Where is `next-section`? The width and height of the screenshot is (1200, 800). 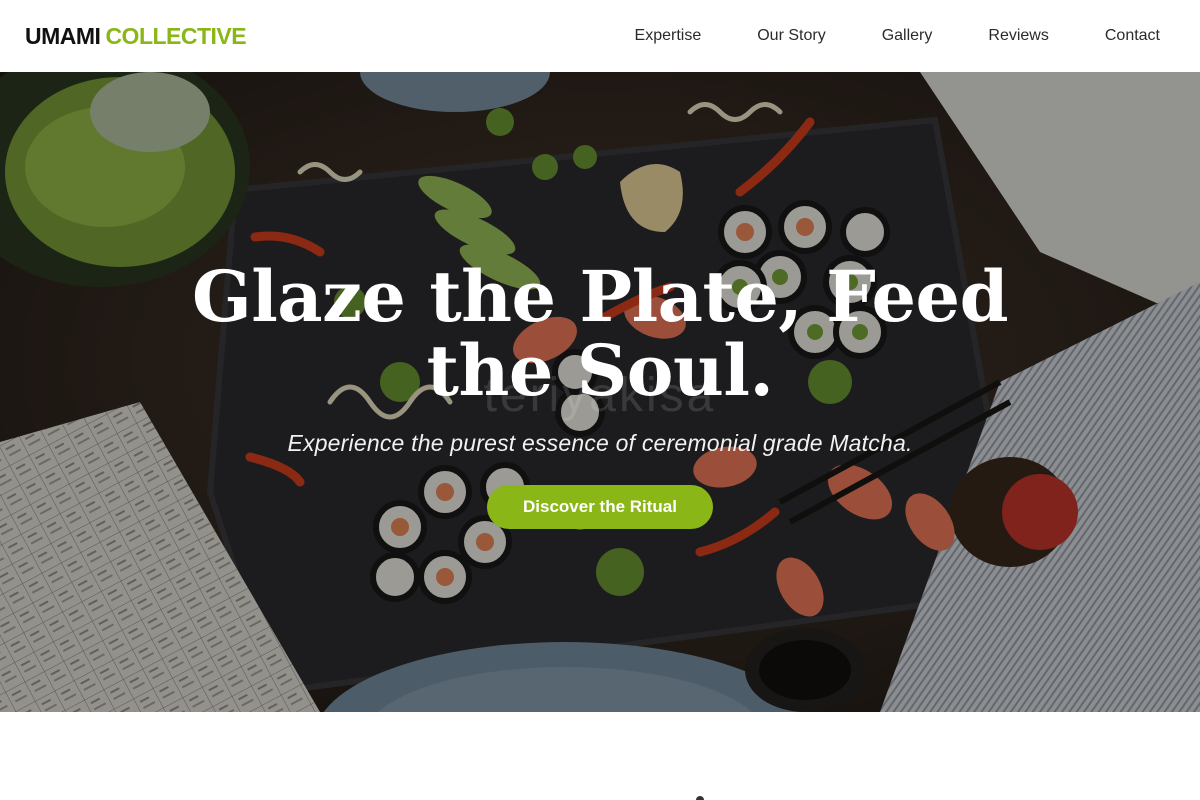
next-section is located at coordinates (600, 756).